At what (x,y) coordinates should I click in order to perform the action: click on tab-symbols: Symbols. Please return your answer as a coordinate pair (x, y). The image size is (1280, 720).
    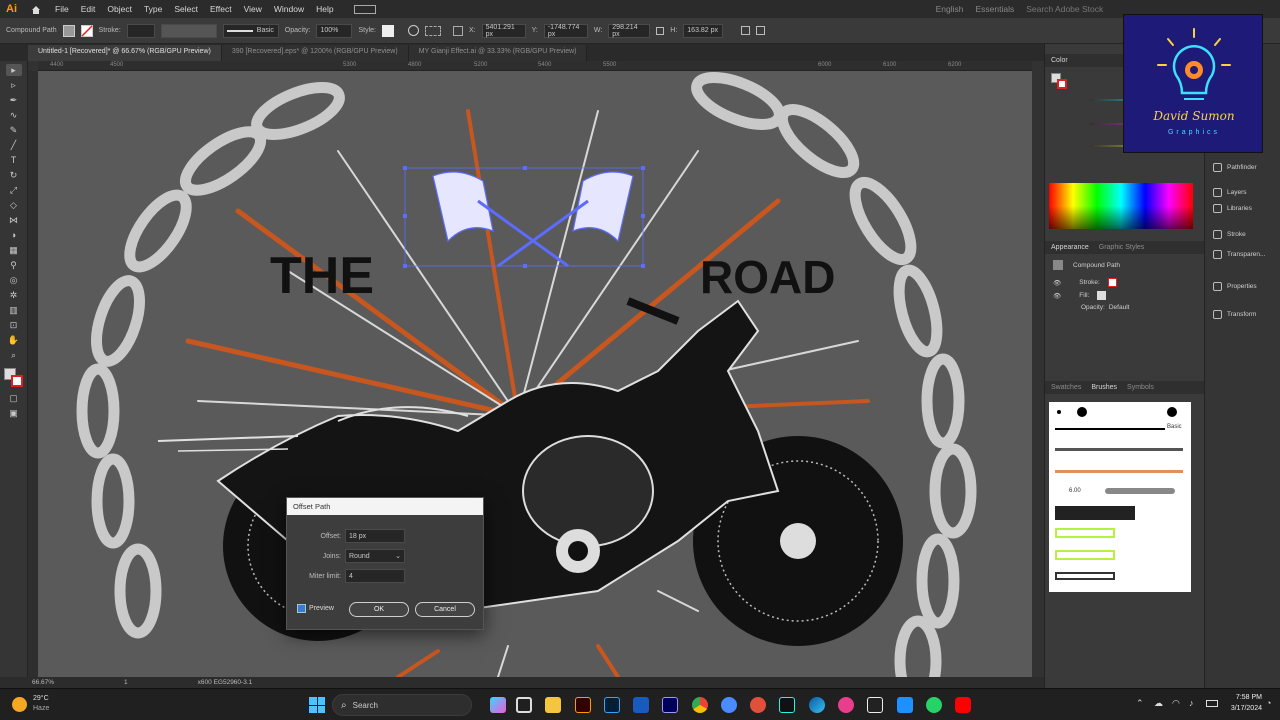
    Looking at the image, I should click on (1140, 387).